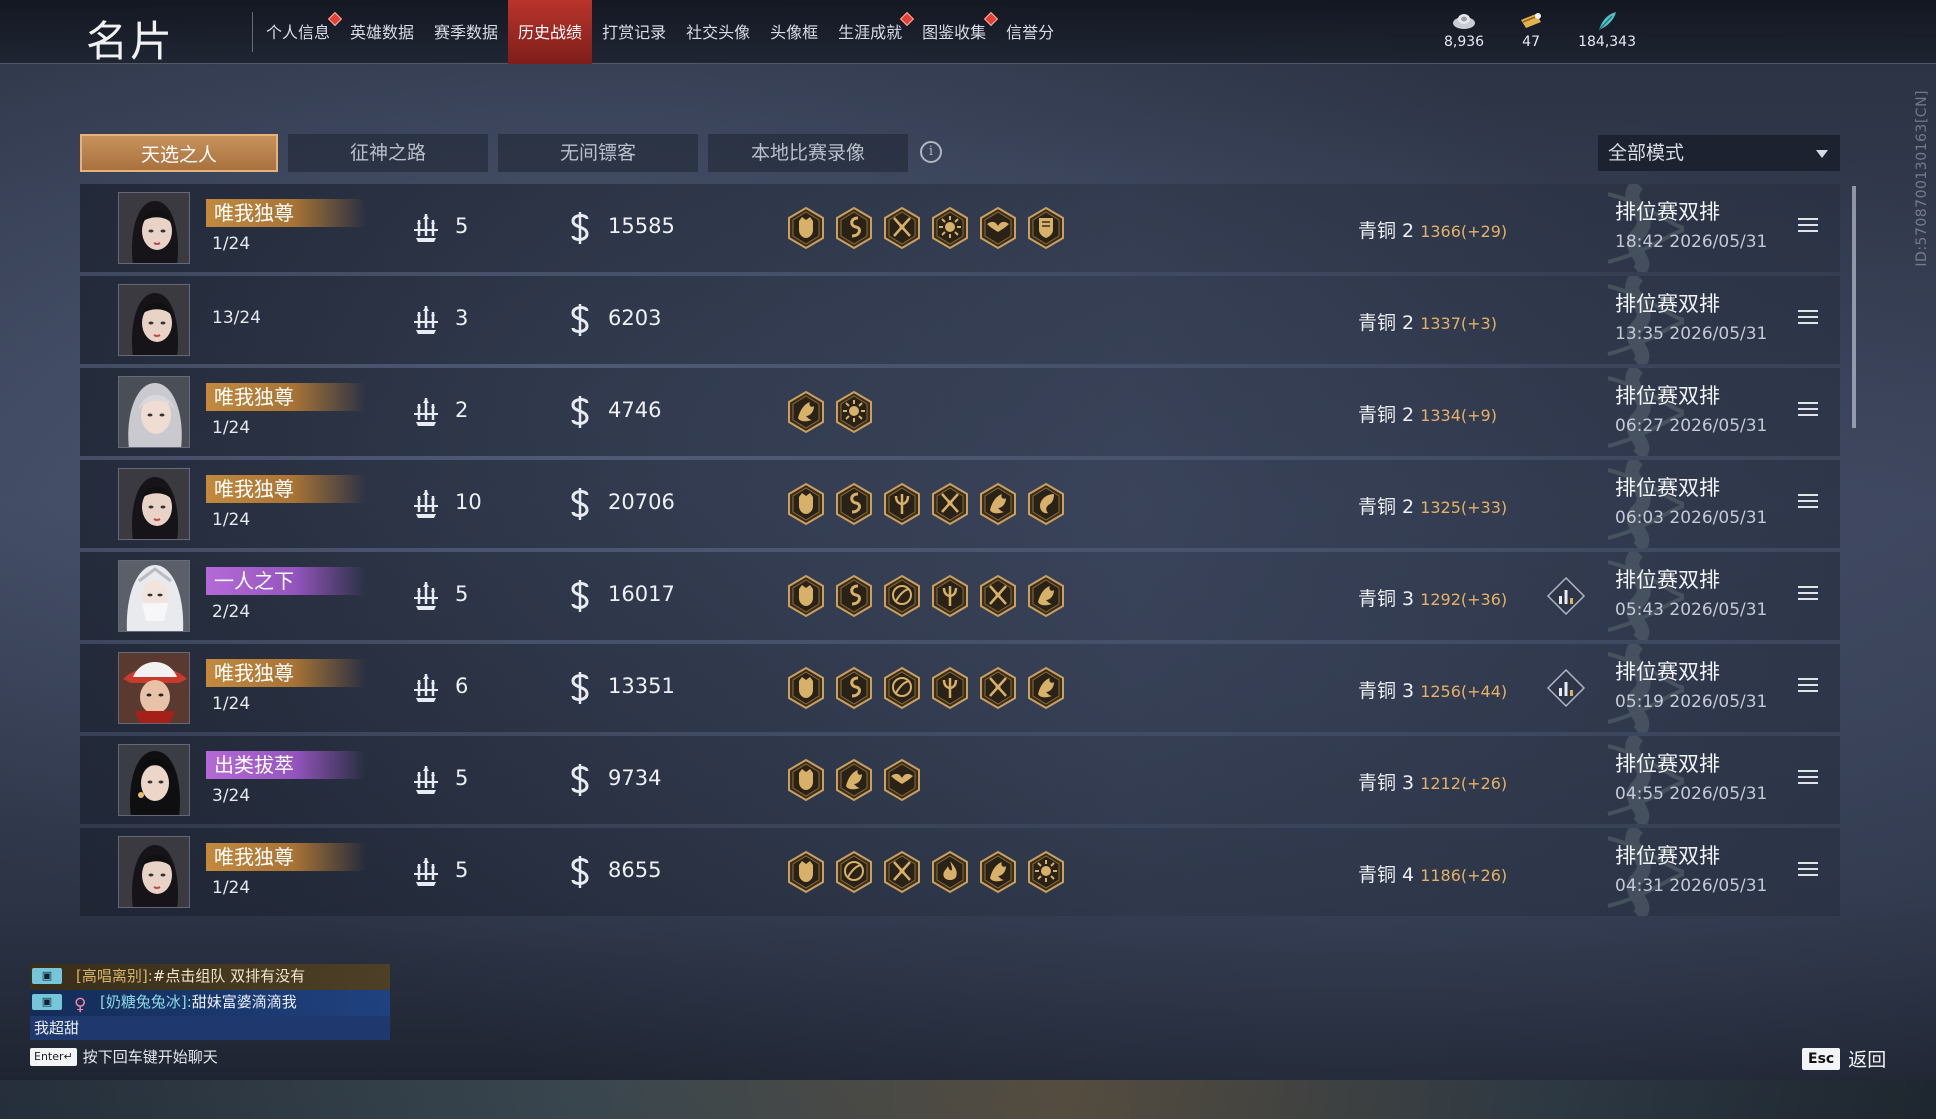 Image resolution: width=1936 pixels, height=1119 pixels. I want to click on list-scrollbar, so click(1854, 307).